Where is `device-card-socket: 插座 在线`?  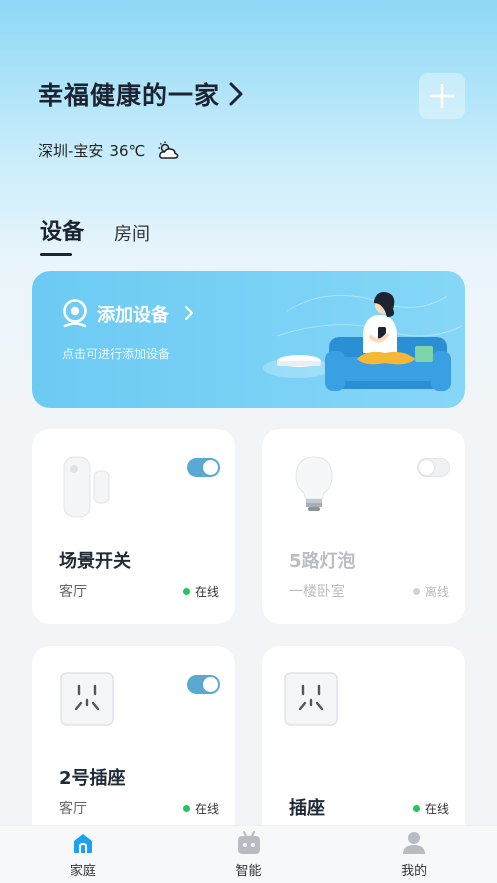
device-card-socket: 插座 在线 is located at coordinates (363, 743).